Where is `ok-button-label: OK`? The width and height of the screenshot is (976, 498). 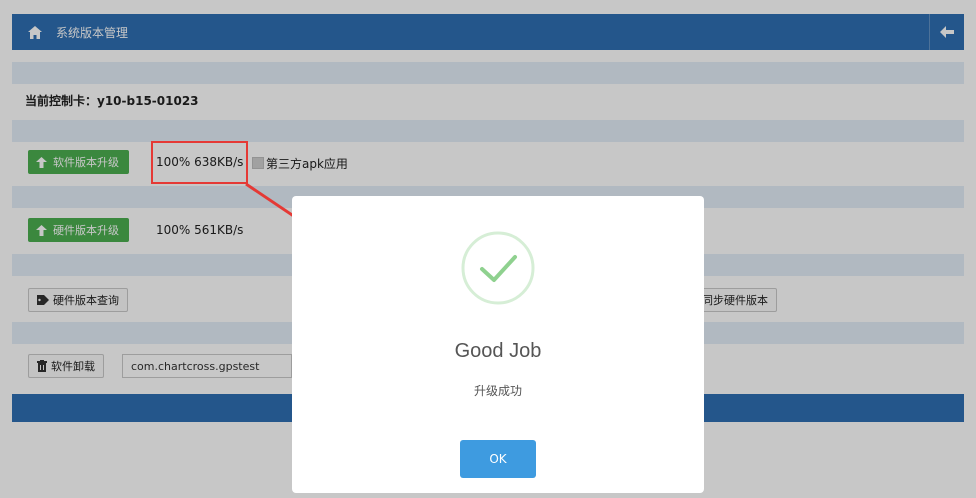
ok-button-label: OK is located at coordinates (498, 459).